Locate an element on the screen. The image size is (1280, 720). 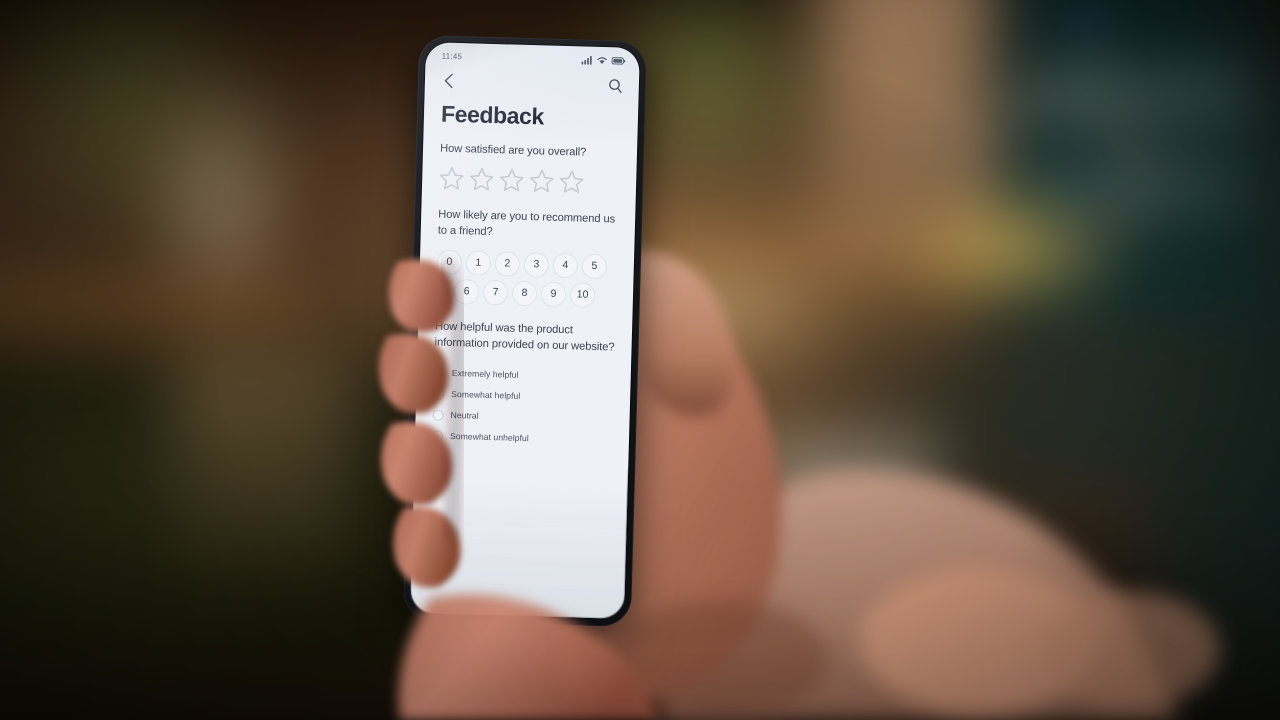
chevron-left-icon is located at coordinates (448, 81).